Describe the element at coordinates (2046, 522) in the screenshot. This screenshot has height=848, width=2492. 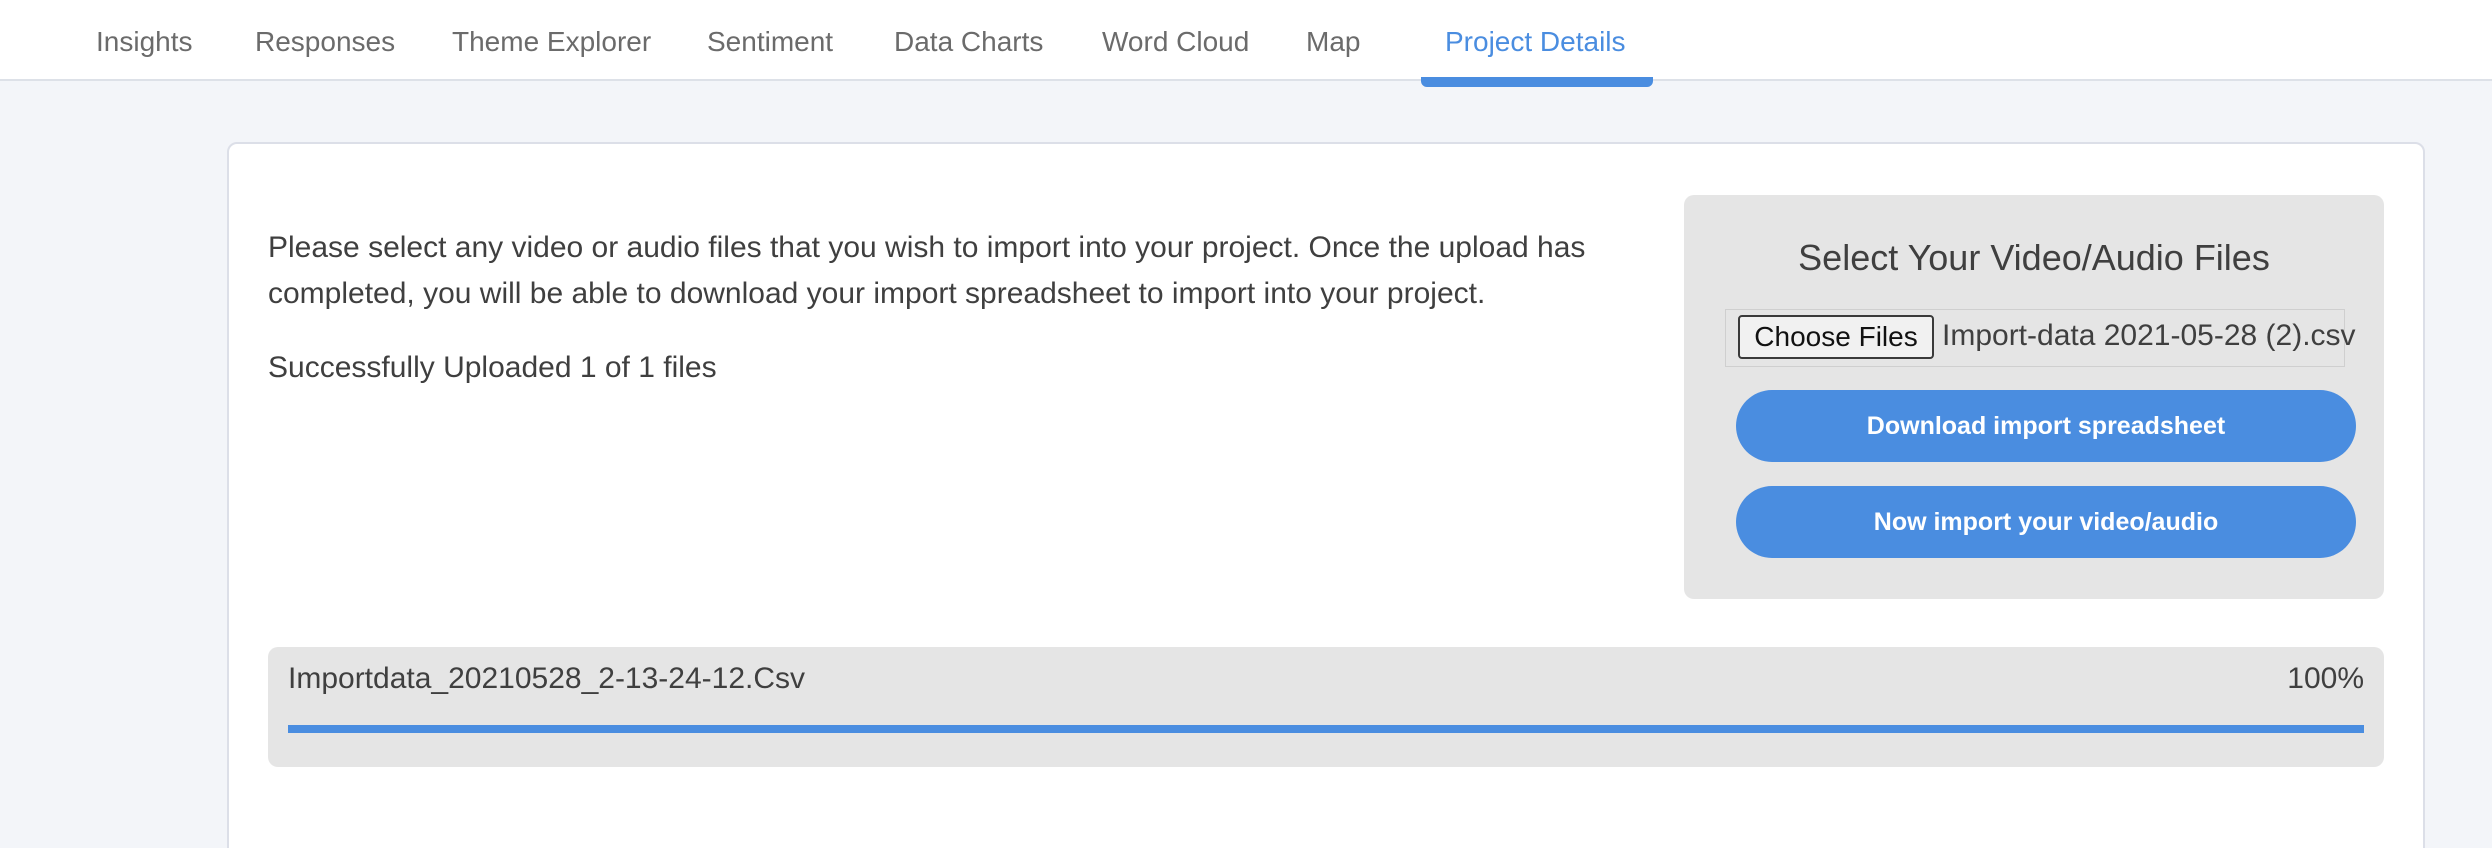
I see `import-video-audio-button: Now import your video/audio` at that location.